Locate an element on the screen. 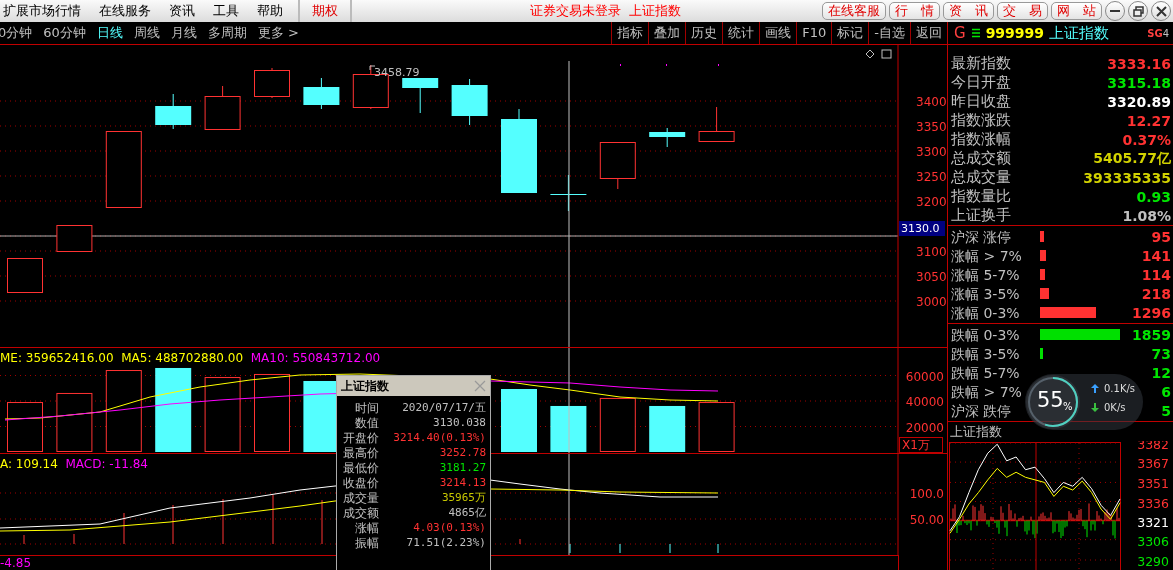 The height and width of the screenshot is (570, 1173). field-value: 3214.13 is located at coordinates (462, 483).